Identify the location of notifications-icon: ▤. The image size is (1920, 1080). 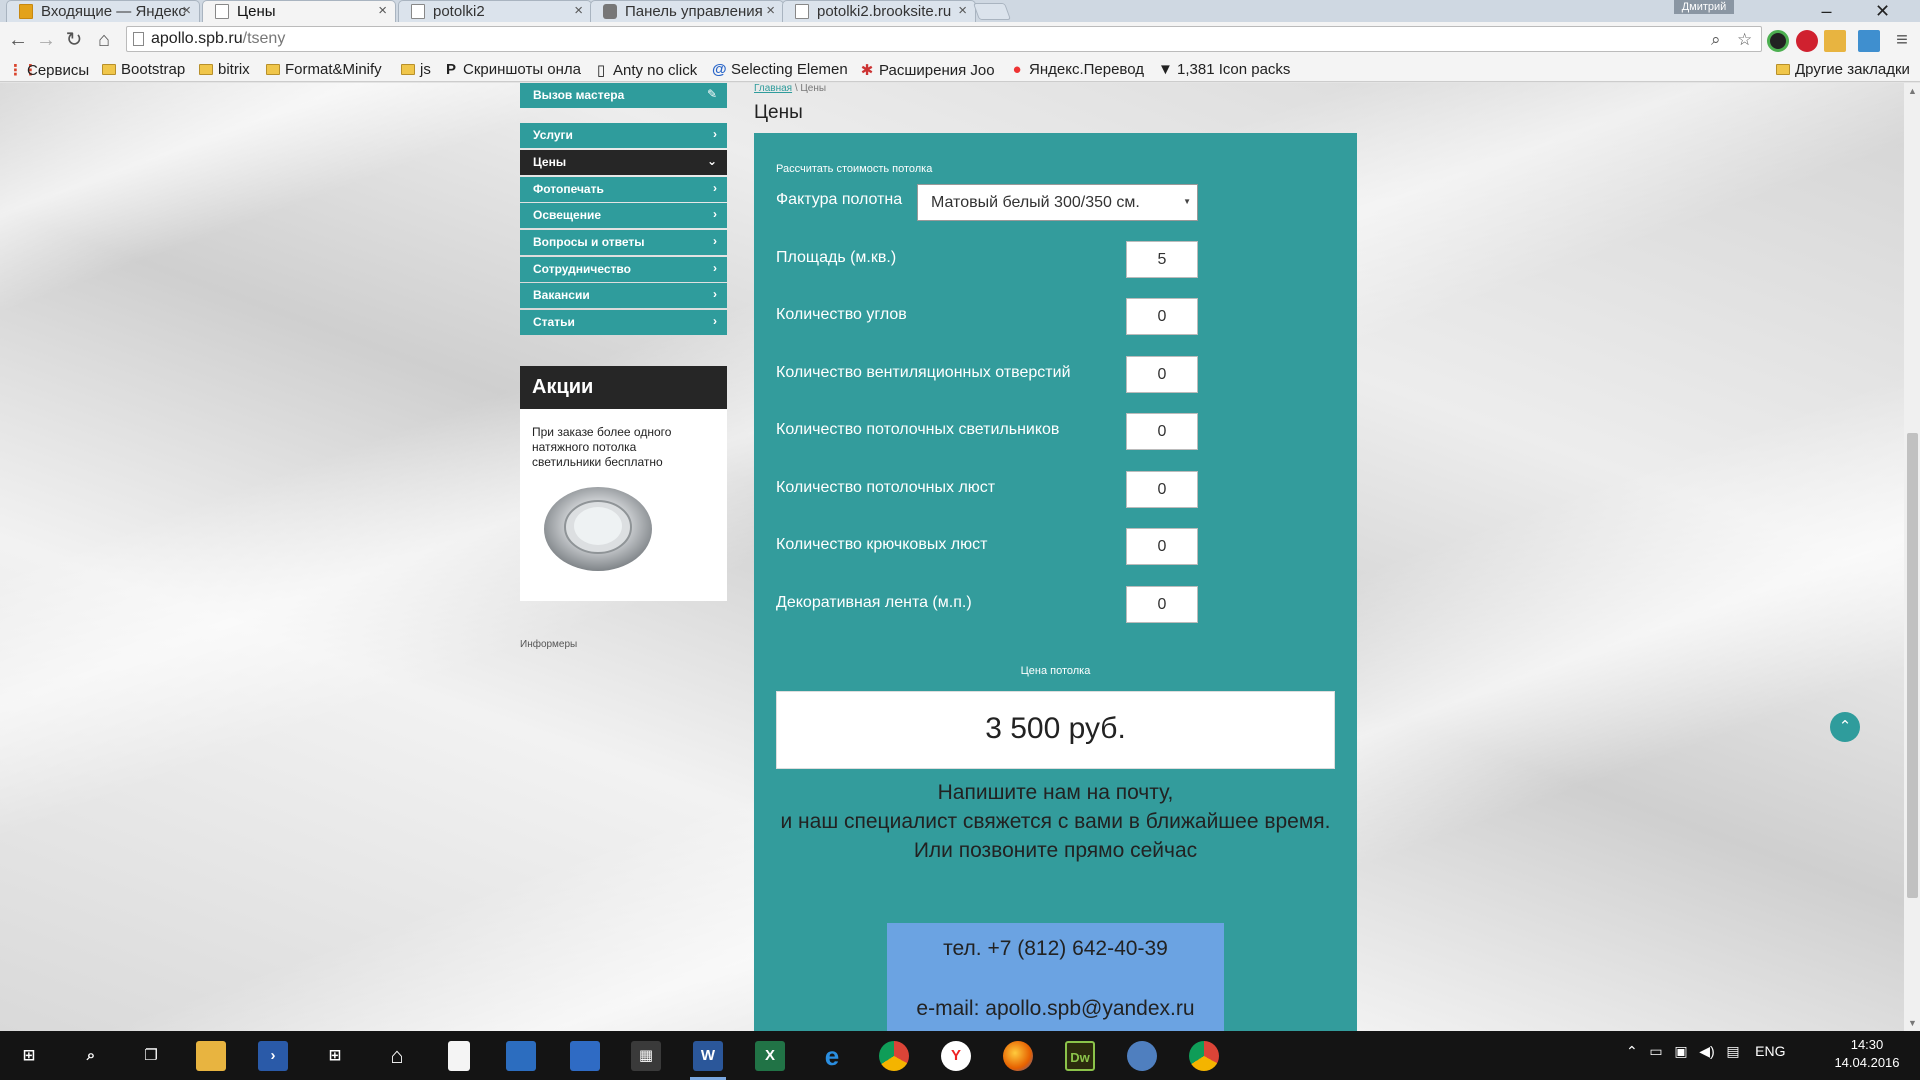
(1732, 1051).